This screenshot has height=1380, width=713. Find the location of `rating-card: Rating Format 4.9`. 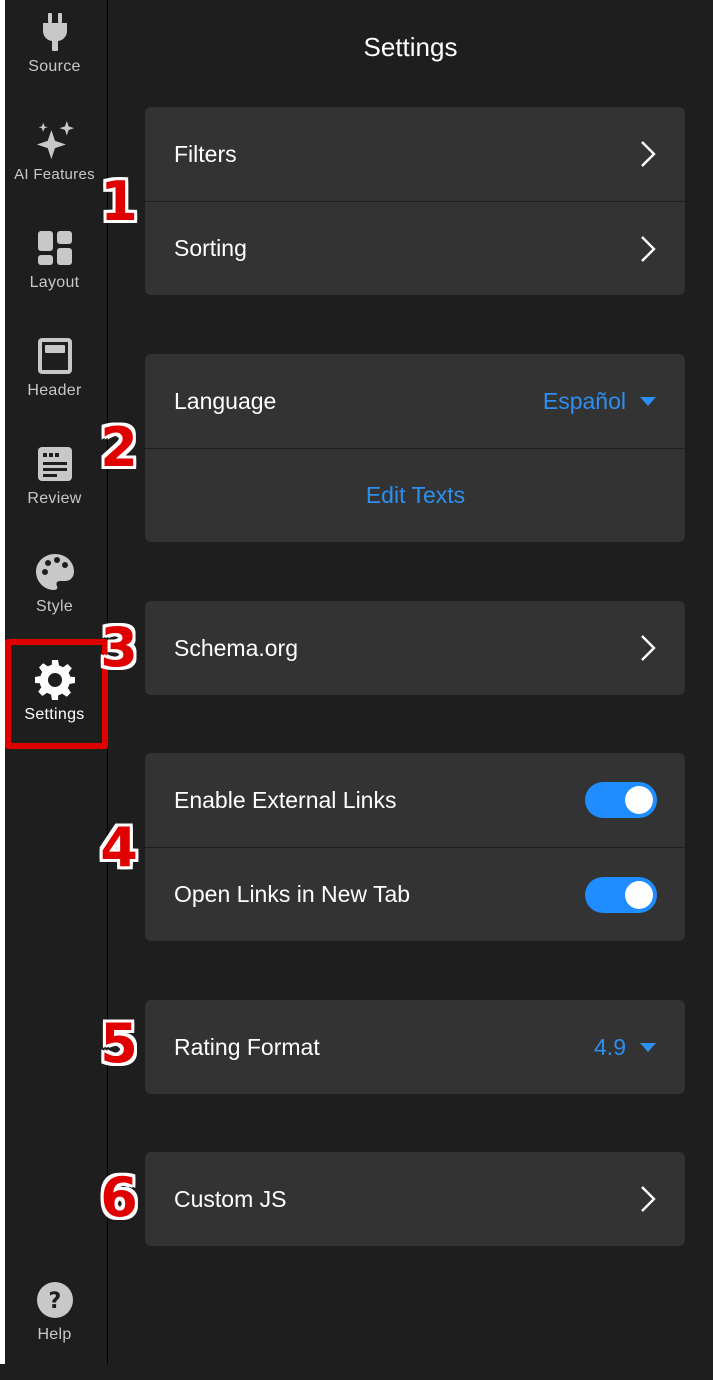

rating-card: Rating Format 4.9 is located at coordinates (415, 1047).